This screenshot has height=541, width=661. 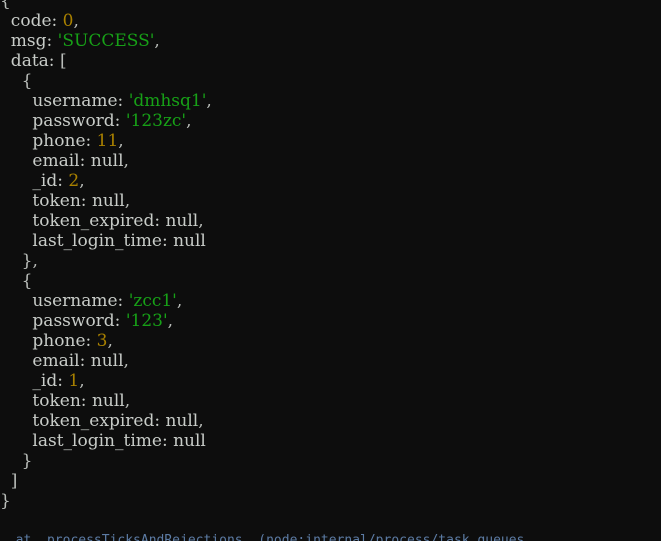 I want to click on code-token-key: data:, so click(x=30, y=61).